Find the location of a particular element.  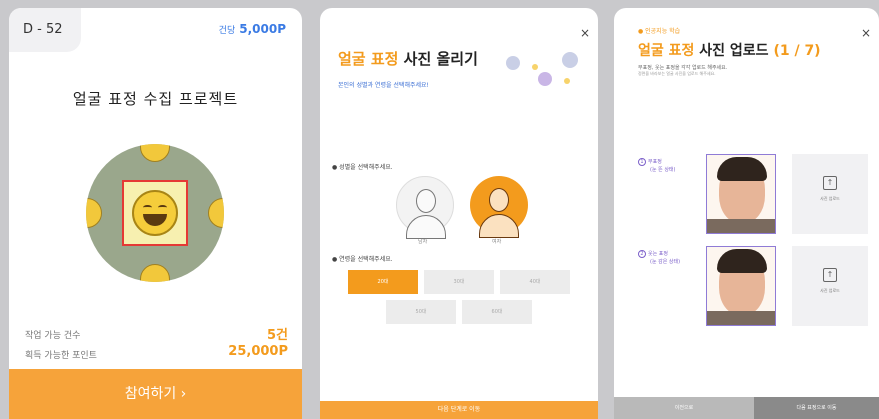

progress-counter: (1 / 7) is located at coordinates (797, 51).